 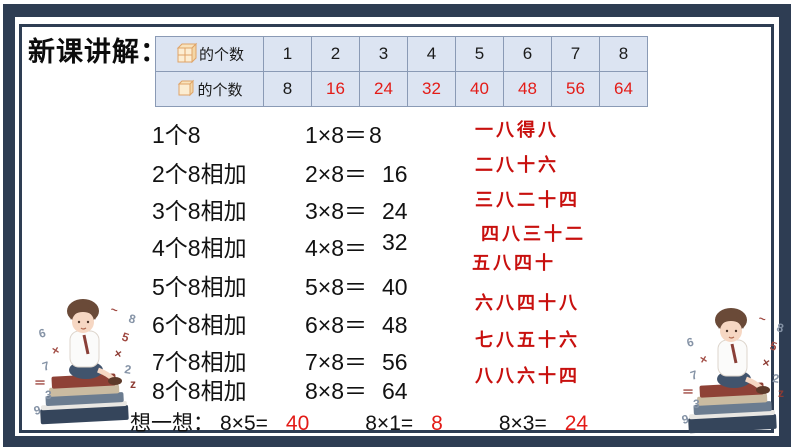 What do you see at coordinates (336, 325) in the screenshot?
I see `equation-expression: 6×8＝` at bounding box center [336, 325].